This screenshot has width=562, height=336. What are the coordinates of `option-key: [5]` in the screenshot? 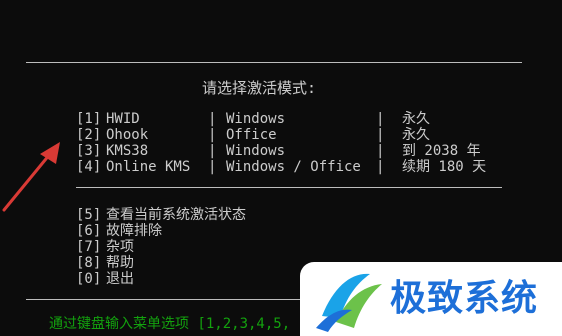 It's located at (89, 215).